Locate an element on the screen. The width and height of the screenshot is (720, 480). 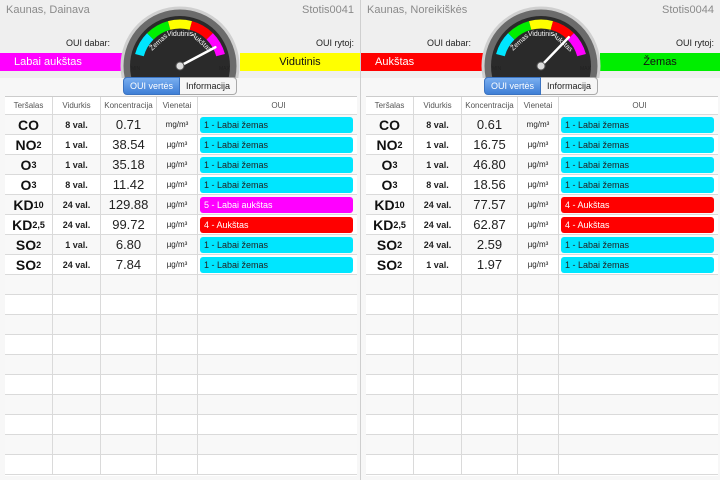
concentration: 6.80 is located at coordinates (129, 244).